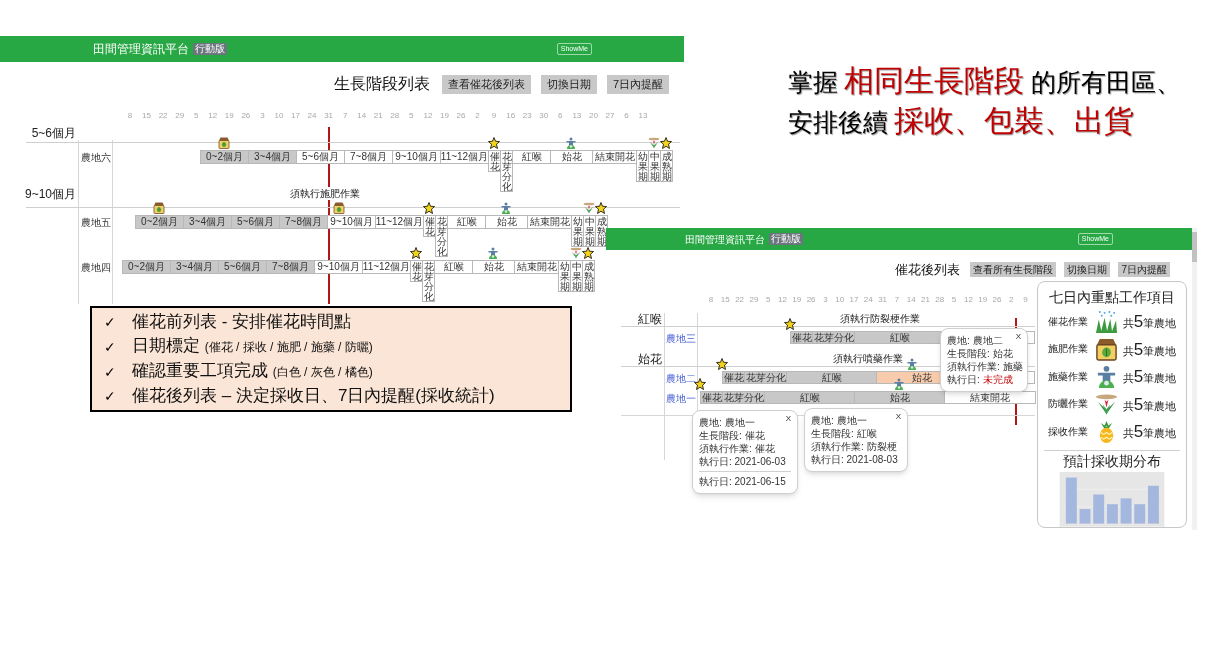 This screenshot has height=648, width=1226. I want to click on chart-title: 預計採收期分布, so click(1112, 461).